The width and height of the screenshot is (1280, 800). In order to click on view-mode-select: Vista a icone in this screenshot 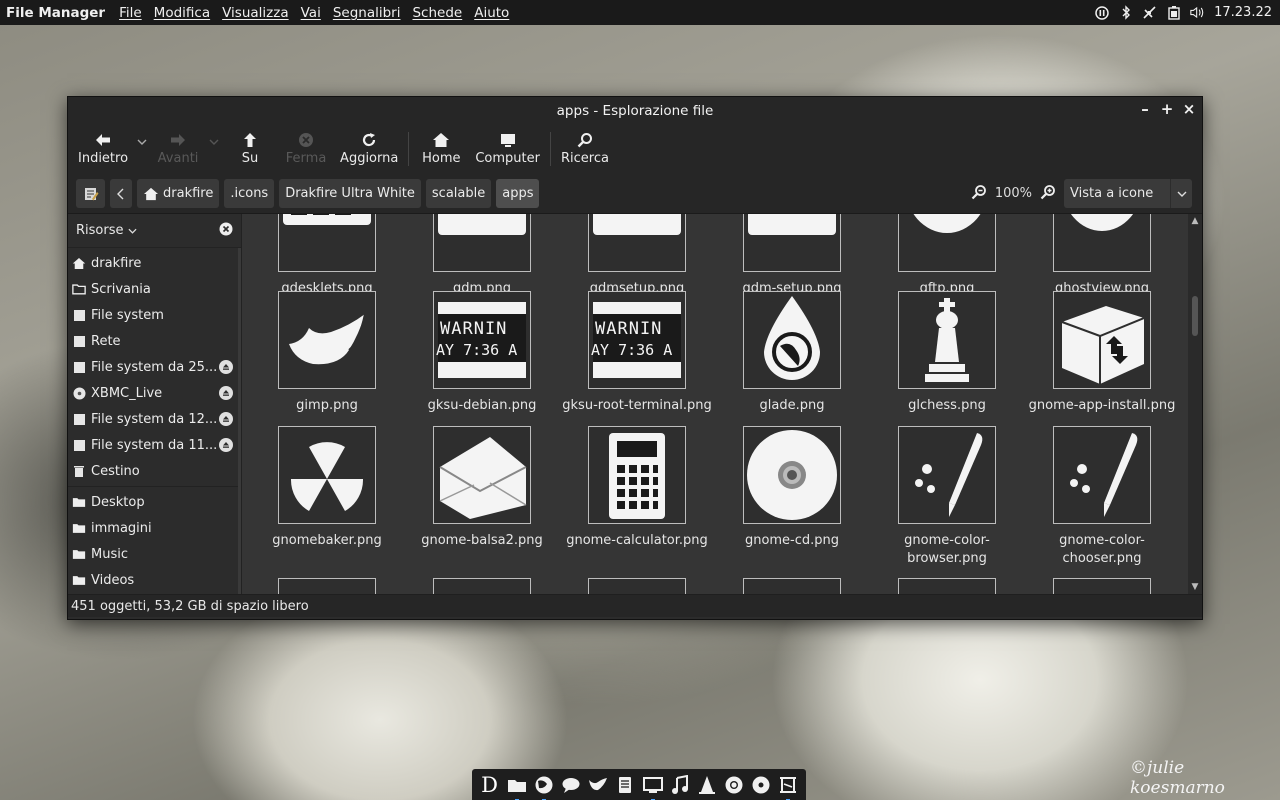, I will do `click(1128, 193)`.